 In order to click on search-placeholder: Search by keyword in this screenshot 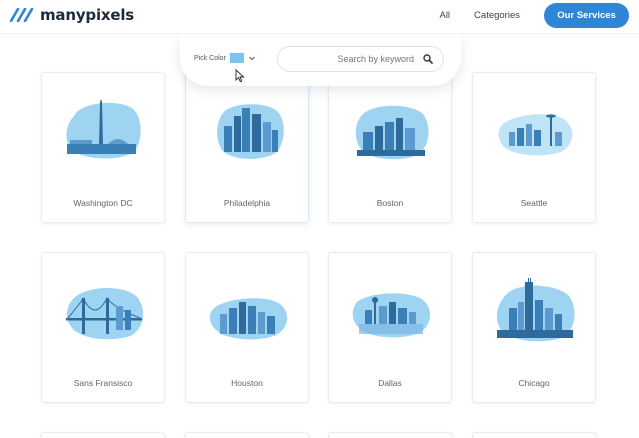, I will do `click(375, 59)`.